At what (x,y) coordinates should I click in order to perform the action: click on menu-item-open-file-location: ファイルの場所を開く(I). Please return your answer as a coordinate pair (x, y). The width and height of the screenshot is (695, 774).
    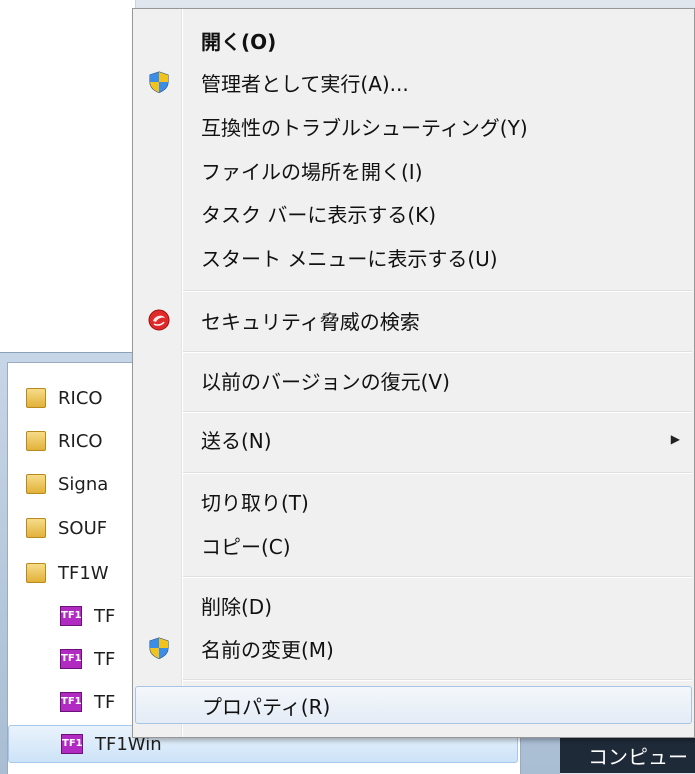
    Looking at the image, I should click on (413, 170).